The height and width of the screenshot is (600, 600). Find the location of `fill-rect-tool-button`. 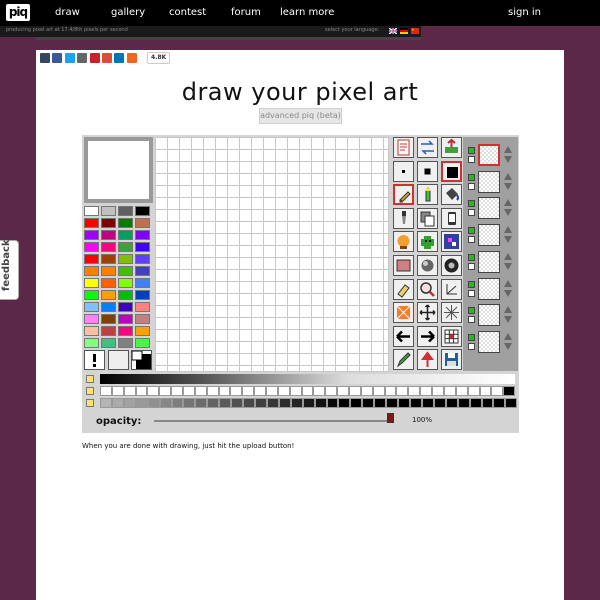

fill-rect-tool-button is located at coordinates (403, 265).